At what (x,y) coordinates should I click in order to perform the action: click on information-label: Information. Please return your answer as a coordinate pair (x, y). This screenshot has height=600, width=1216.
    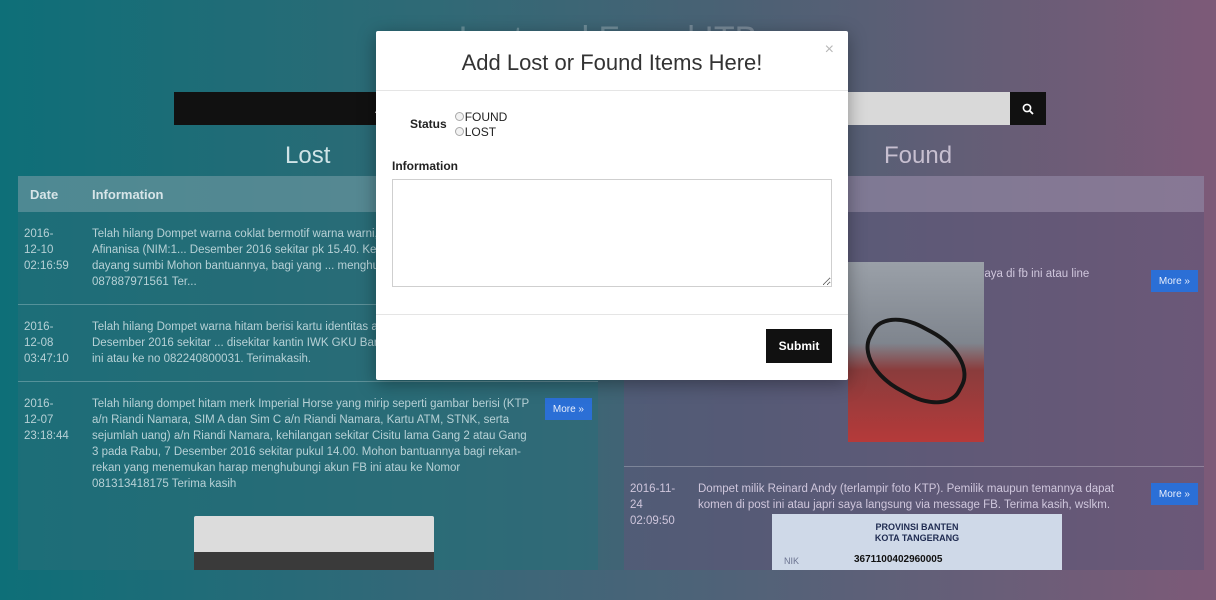
    Looking at the image, I should click on (425, 166).